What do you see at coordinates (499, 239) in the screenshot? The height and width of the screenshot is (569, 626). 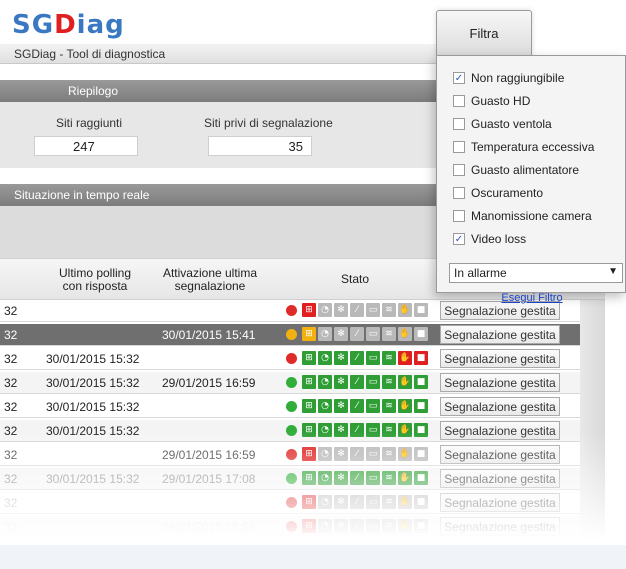 I see `filter-item-label: Video loss` at bounding box center [499, 239].